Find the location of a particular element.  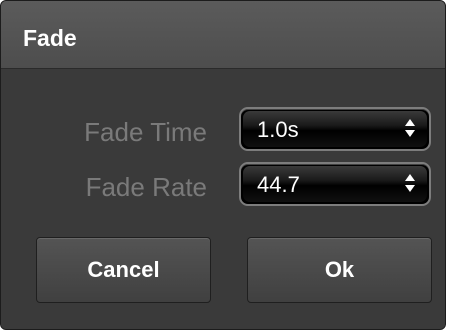

dialog-title: Fade is located at coordinates (50, 38).